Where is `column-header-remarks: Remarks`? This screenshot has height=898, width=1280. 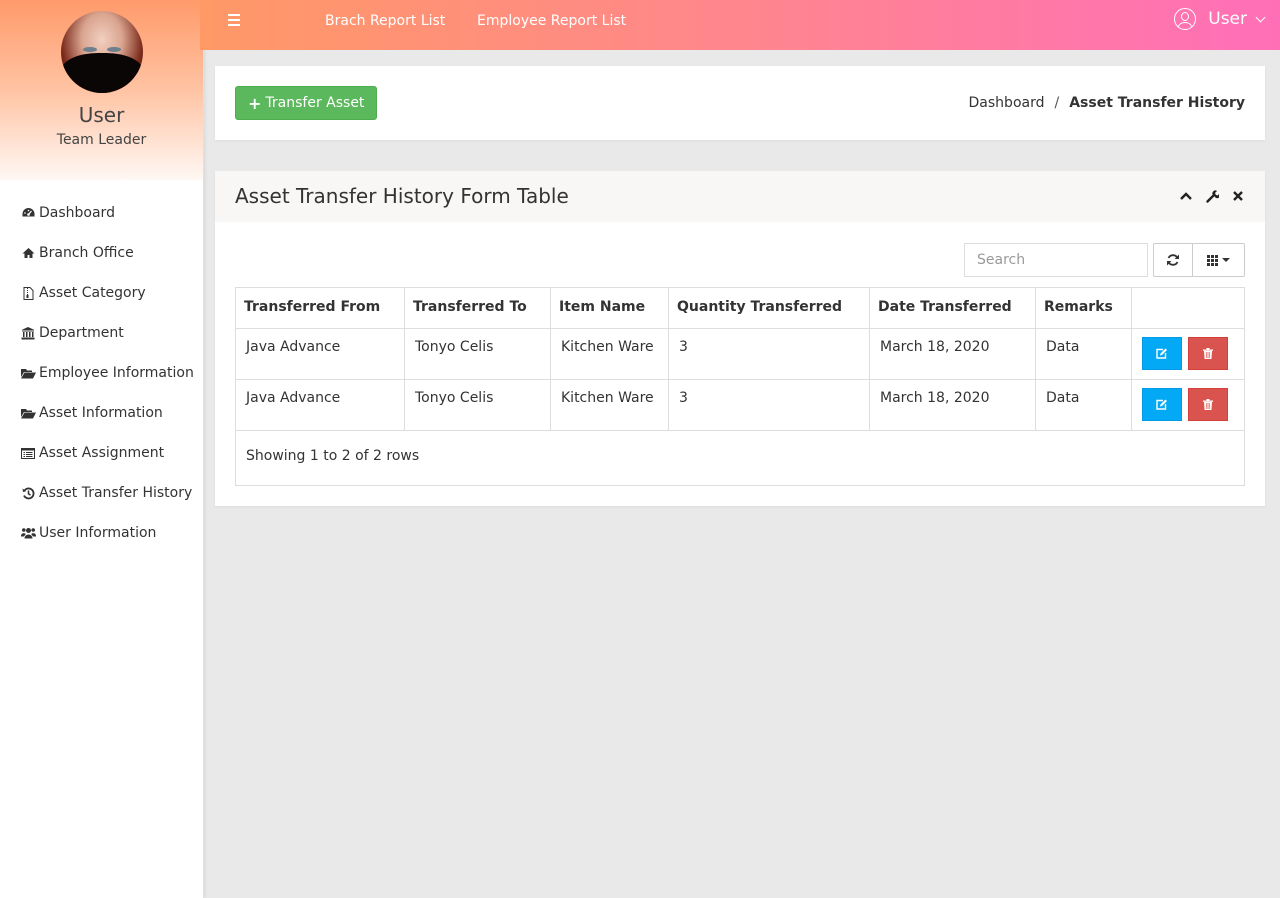 column-header-remarks: Remarks is located at coordinates (1083, 308).